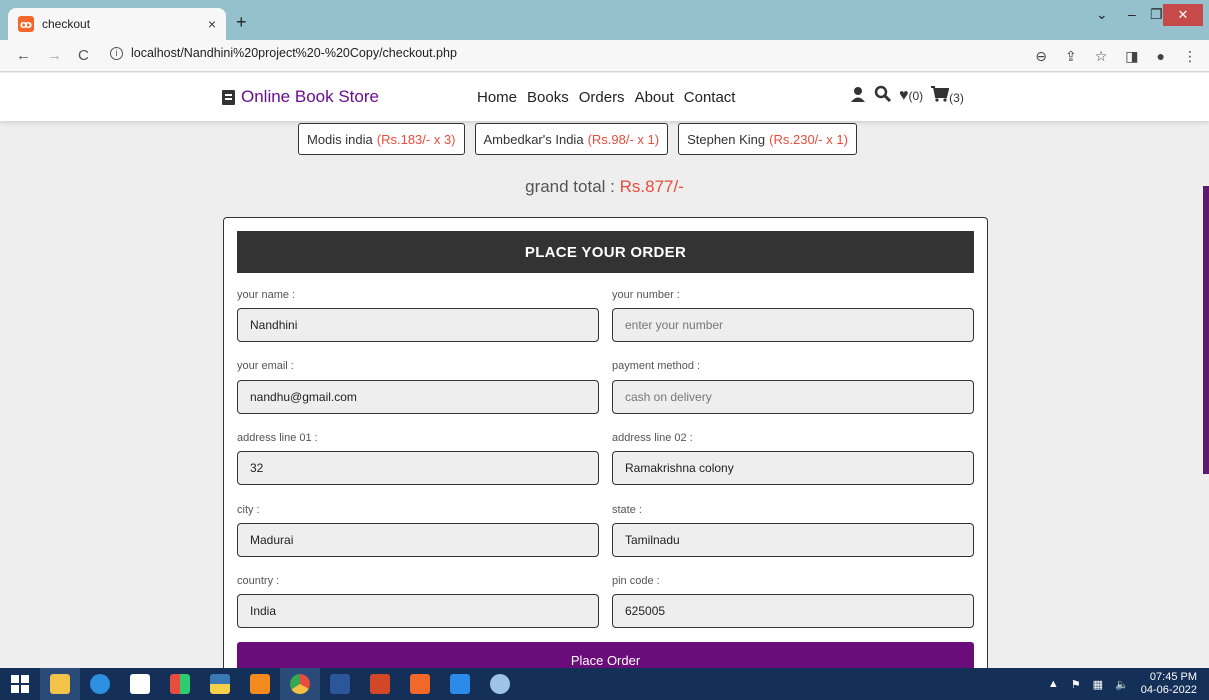 This screenshot has width=1209, height=700. What do you see at coordinates (656, 366) in the screenshot?
I see `payment-method-label: payment method :` at bounding box center [656, 366].